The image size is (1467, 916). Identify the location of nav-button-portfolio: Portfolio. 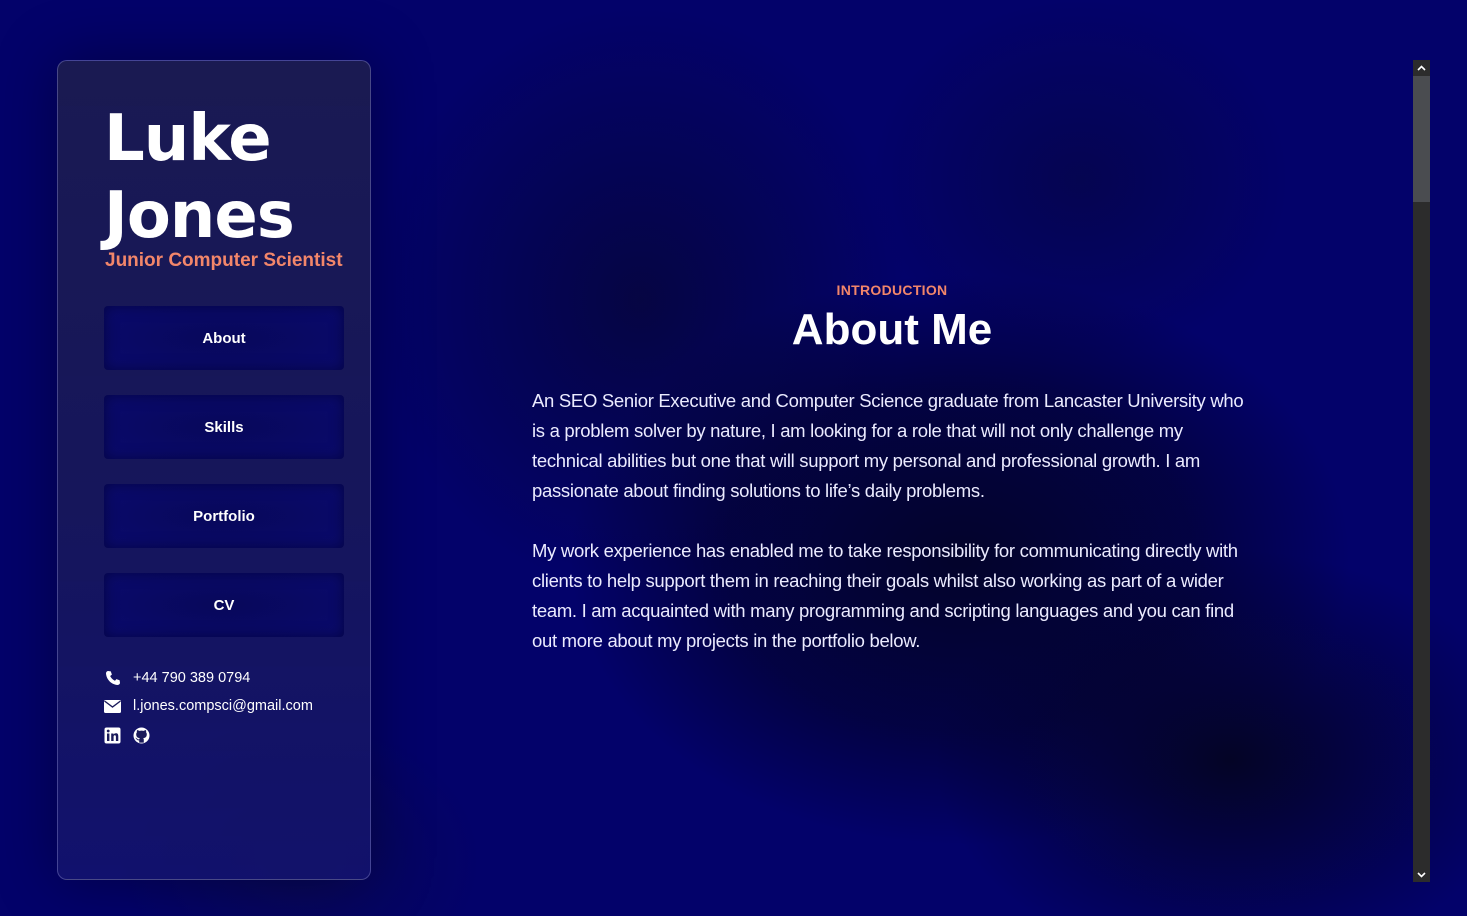
(224, 516).